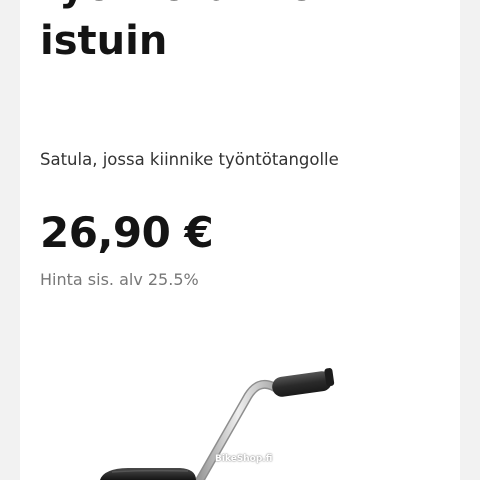 Image resolution: width=480 pixels, height=480 pixels. Describe the element at coordinates (250, 7) in the screenshot. I see `product-title-line-1: työntötanko +` at that location.